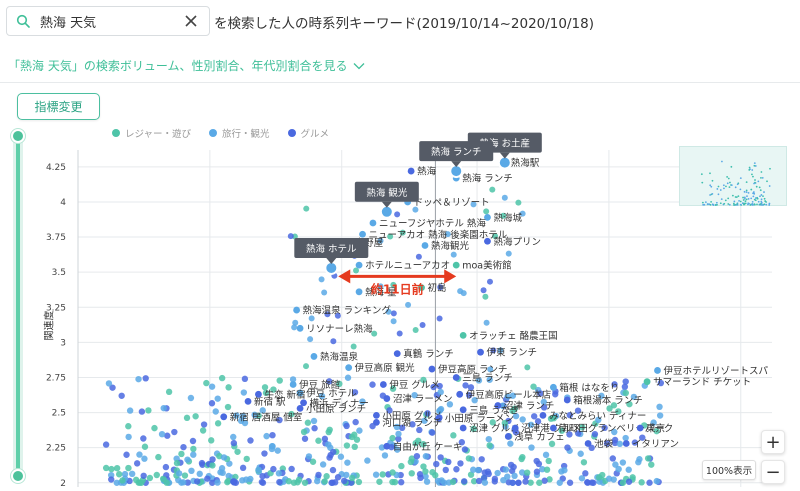  Describe the element at coordinates (56, 238) in the screenshot. I see `y-tick-label: 3.75` at that location.